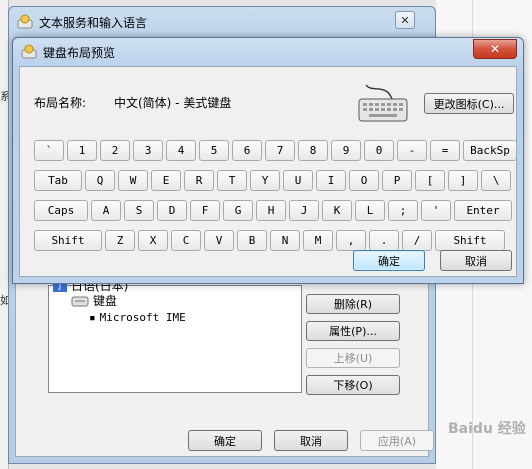 The height and width of the screenshot is (469, 532). I want to click on text-services-titlebar: 文本服务和输入语言, so click(82, 22).